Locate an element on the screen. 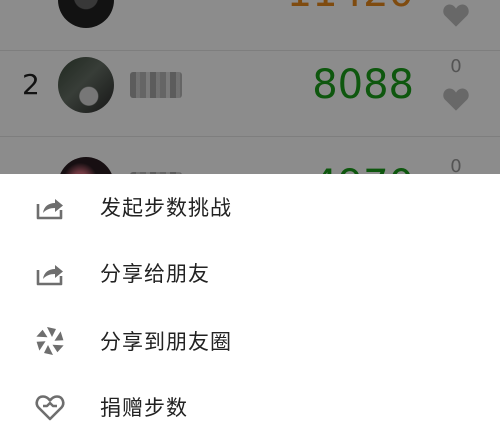 The image size is (500, 440). moments-aperture-icon is located at coordinates (50, 341).